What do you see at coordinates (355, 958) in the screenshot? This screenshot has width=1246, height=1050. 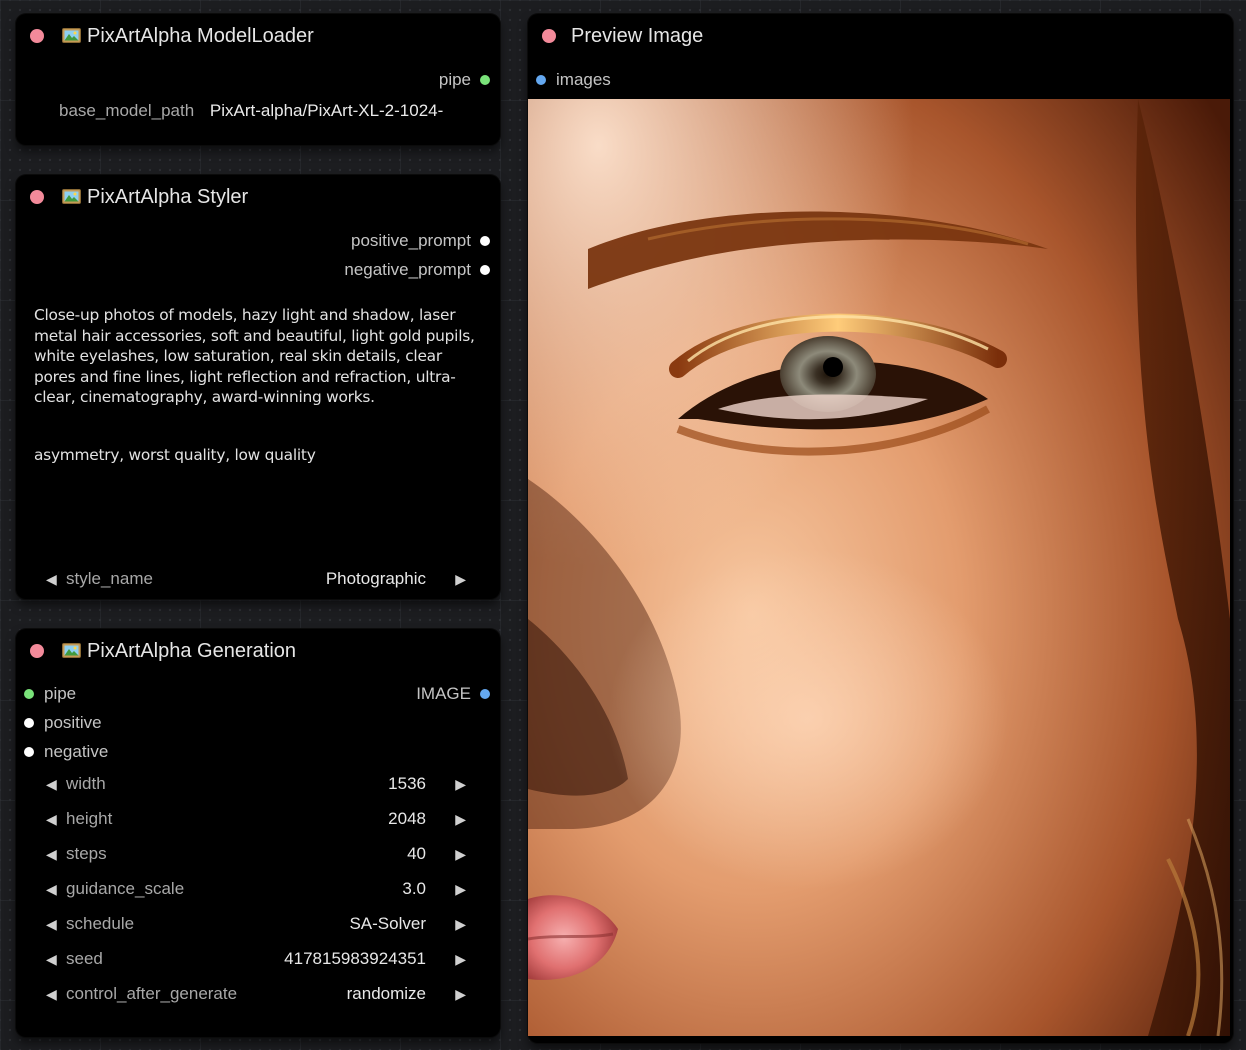 I see `widget-value: 417815983924351` at bounding box center [355, 958].